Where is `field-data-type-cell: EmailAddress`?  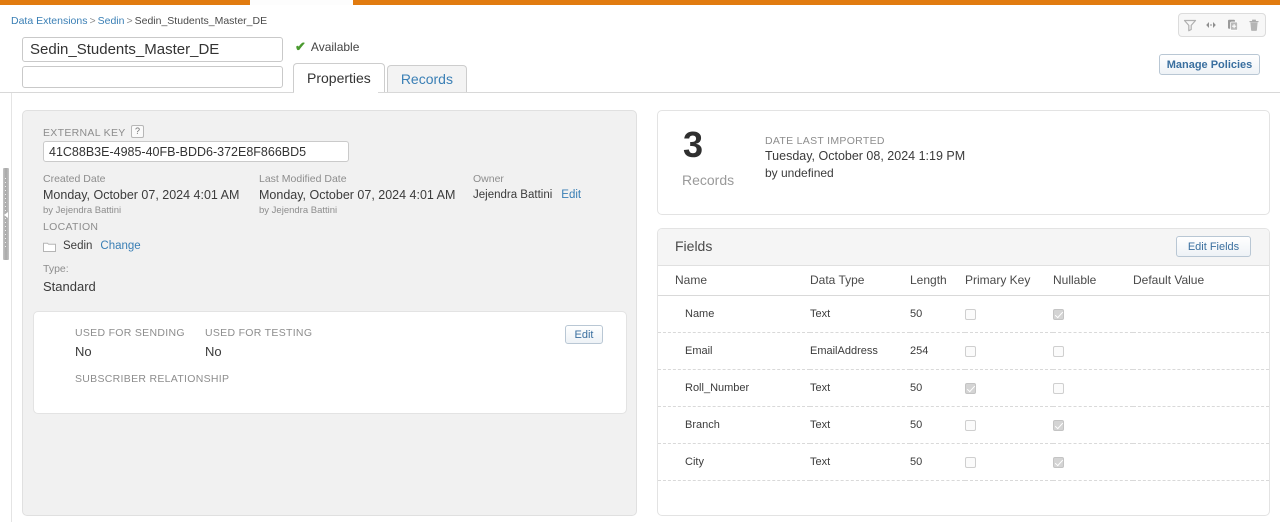
field-data-type-cell: EmailAddress is located at coordinates (860, 351).